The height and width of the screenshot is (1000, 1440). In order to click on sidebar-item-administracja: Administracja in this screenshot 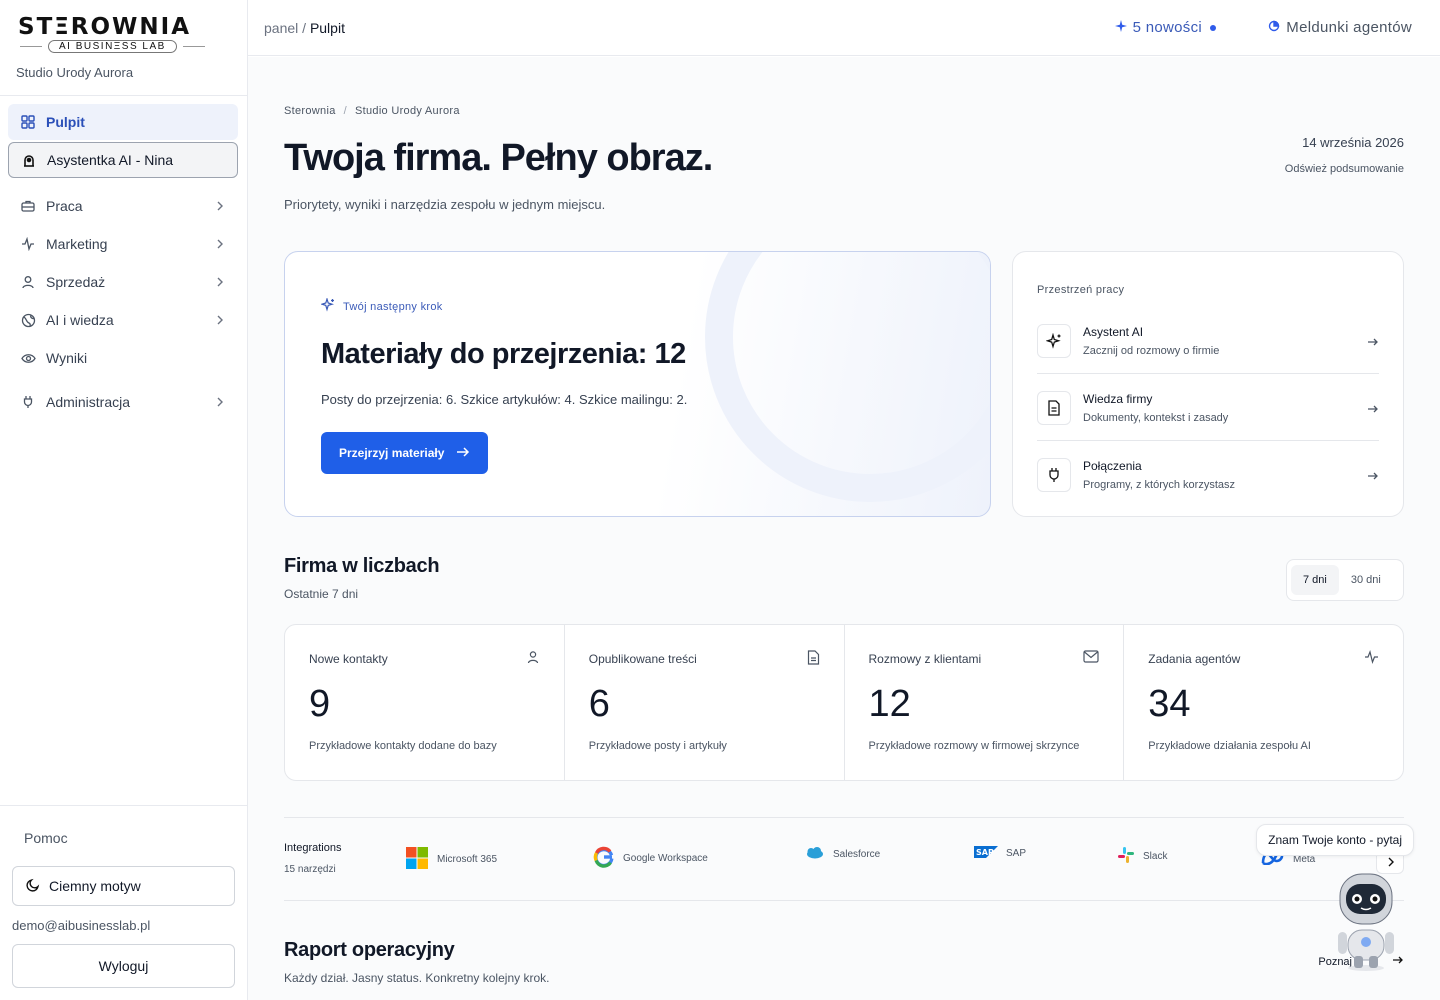, I will do `click(123, 402)`.